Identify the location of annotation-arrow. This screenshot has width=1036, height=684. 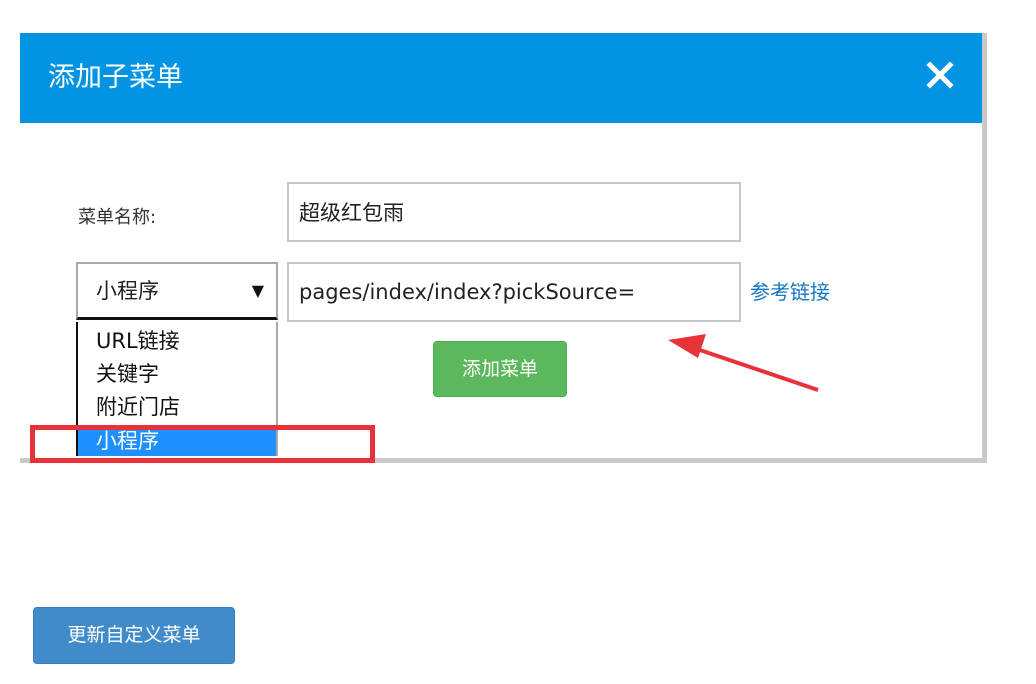
(743, 363).